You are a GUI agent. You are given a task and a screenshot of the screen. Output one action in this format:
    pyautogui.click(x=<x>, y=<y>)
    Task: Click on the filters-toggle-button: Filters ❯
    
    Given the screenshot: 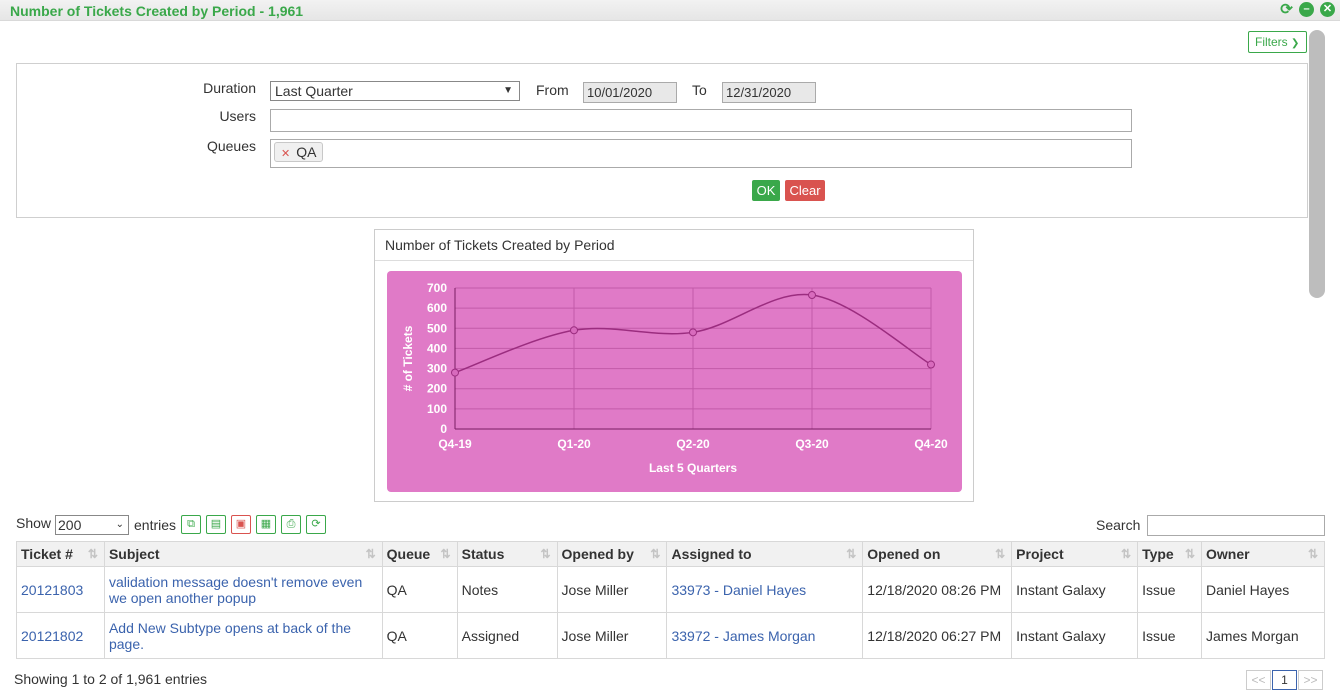 What is the action you would take?
    pyautogui.click(x=1277, y=42)
    